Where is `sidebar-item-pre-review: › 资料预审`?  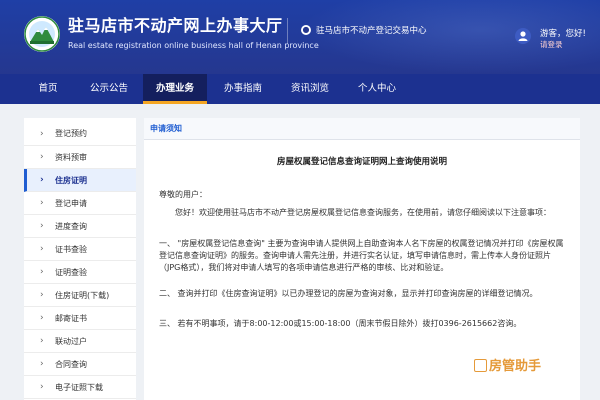
sidebar-item-pre-review: › 资料预审 is located at coordinates (80, 157).